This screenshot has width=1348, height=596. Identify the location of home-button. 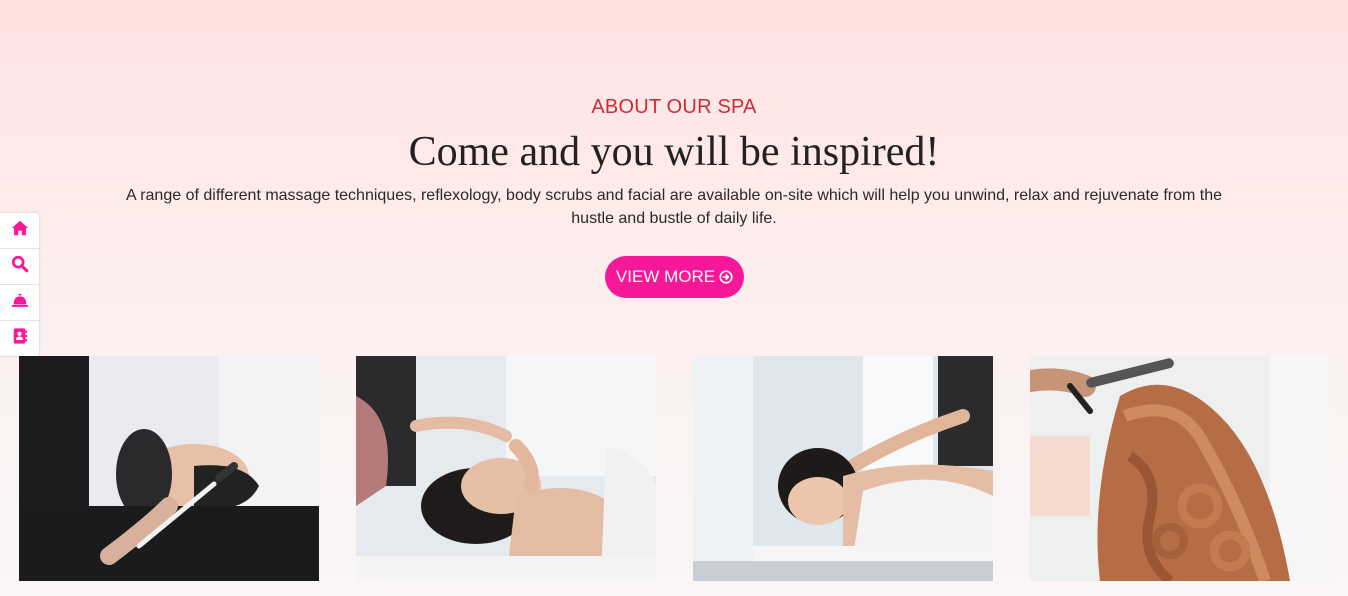
(19, 231).